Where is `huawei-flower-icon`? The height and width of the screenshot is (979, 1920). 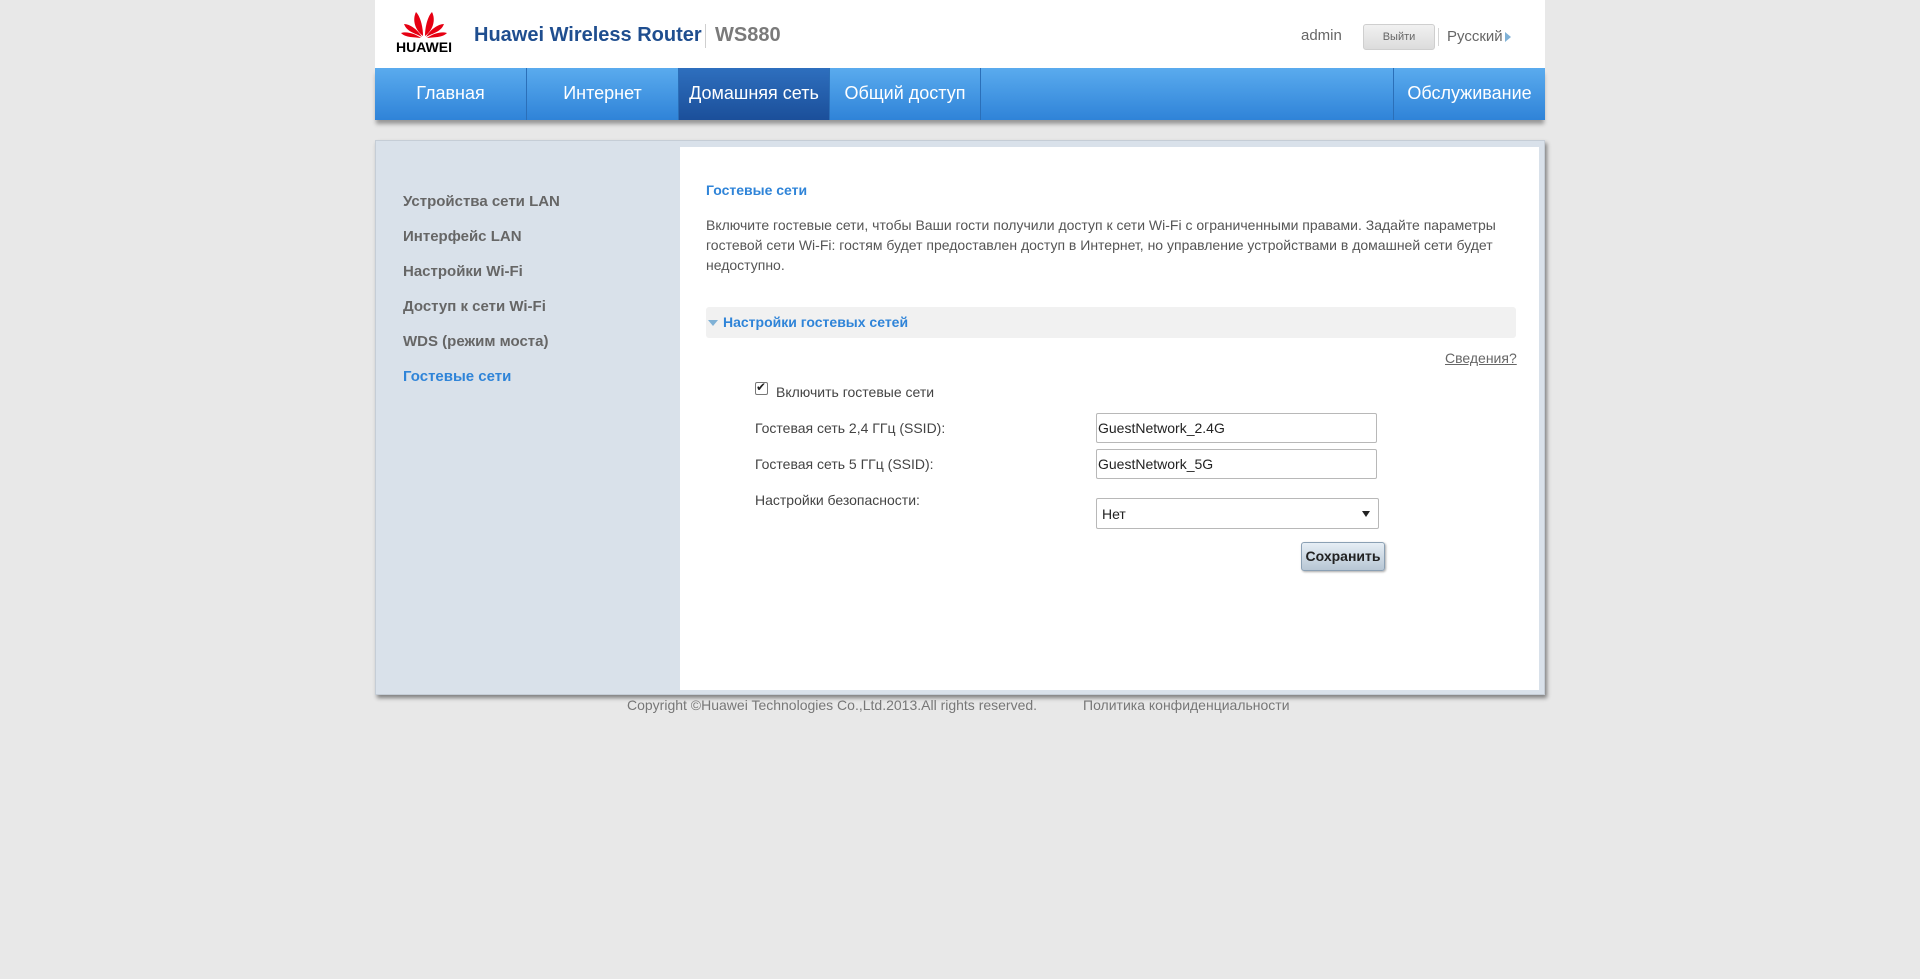
huawei-flower-icon is located at coordinates (424, 25).